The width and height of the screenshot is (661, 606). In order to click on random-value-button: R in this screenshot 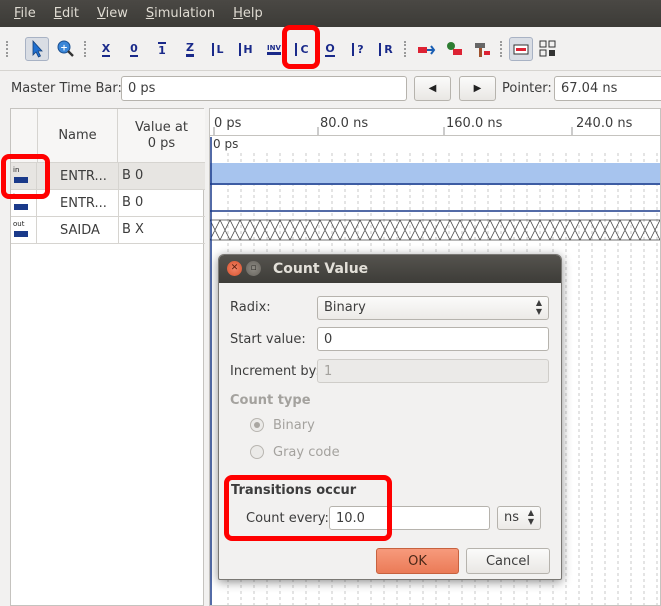, I will do `click(386, 49)`.